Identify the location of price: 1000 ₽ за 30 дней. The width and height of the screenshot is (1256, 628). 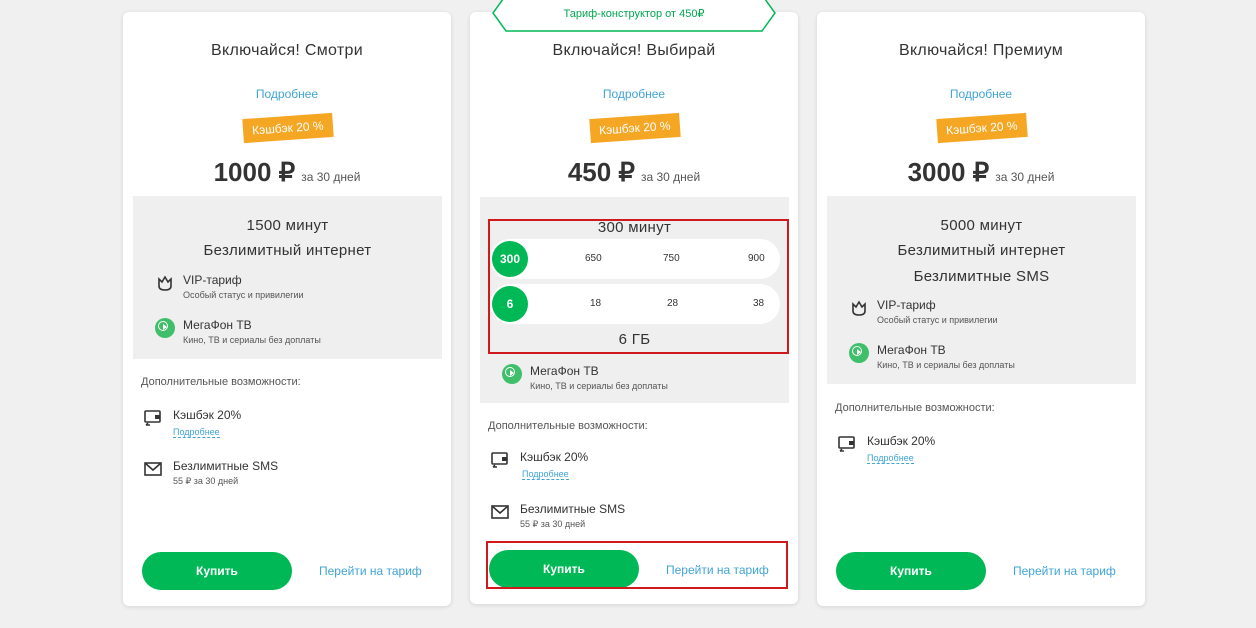
(287, 172).